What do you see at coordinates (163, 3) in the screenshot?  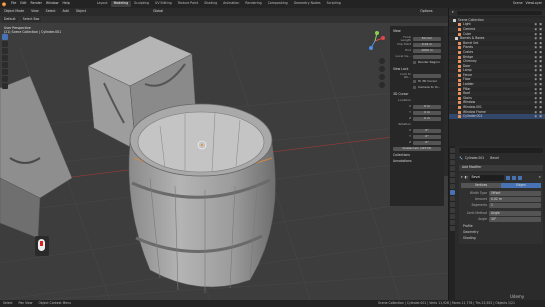 I see `tab-uv-editing: UV Editing` at bounding box center [163, 3].